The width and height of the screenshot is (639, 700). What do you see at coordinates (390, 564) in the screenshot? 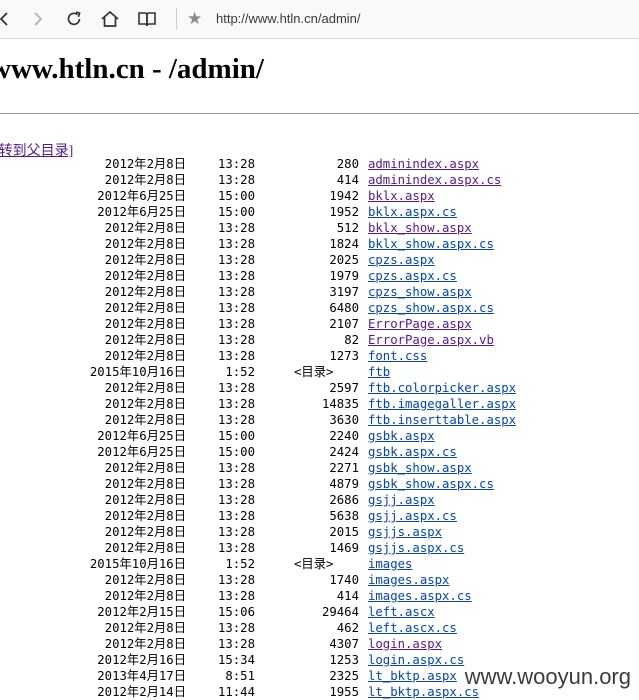
I see `directory-link: images` at bounding box center [390, 564].